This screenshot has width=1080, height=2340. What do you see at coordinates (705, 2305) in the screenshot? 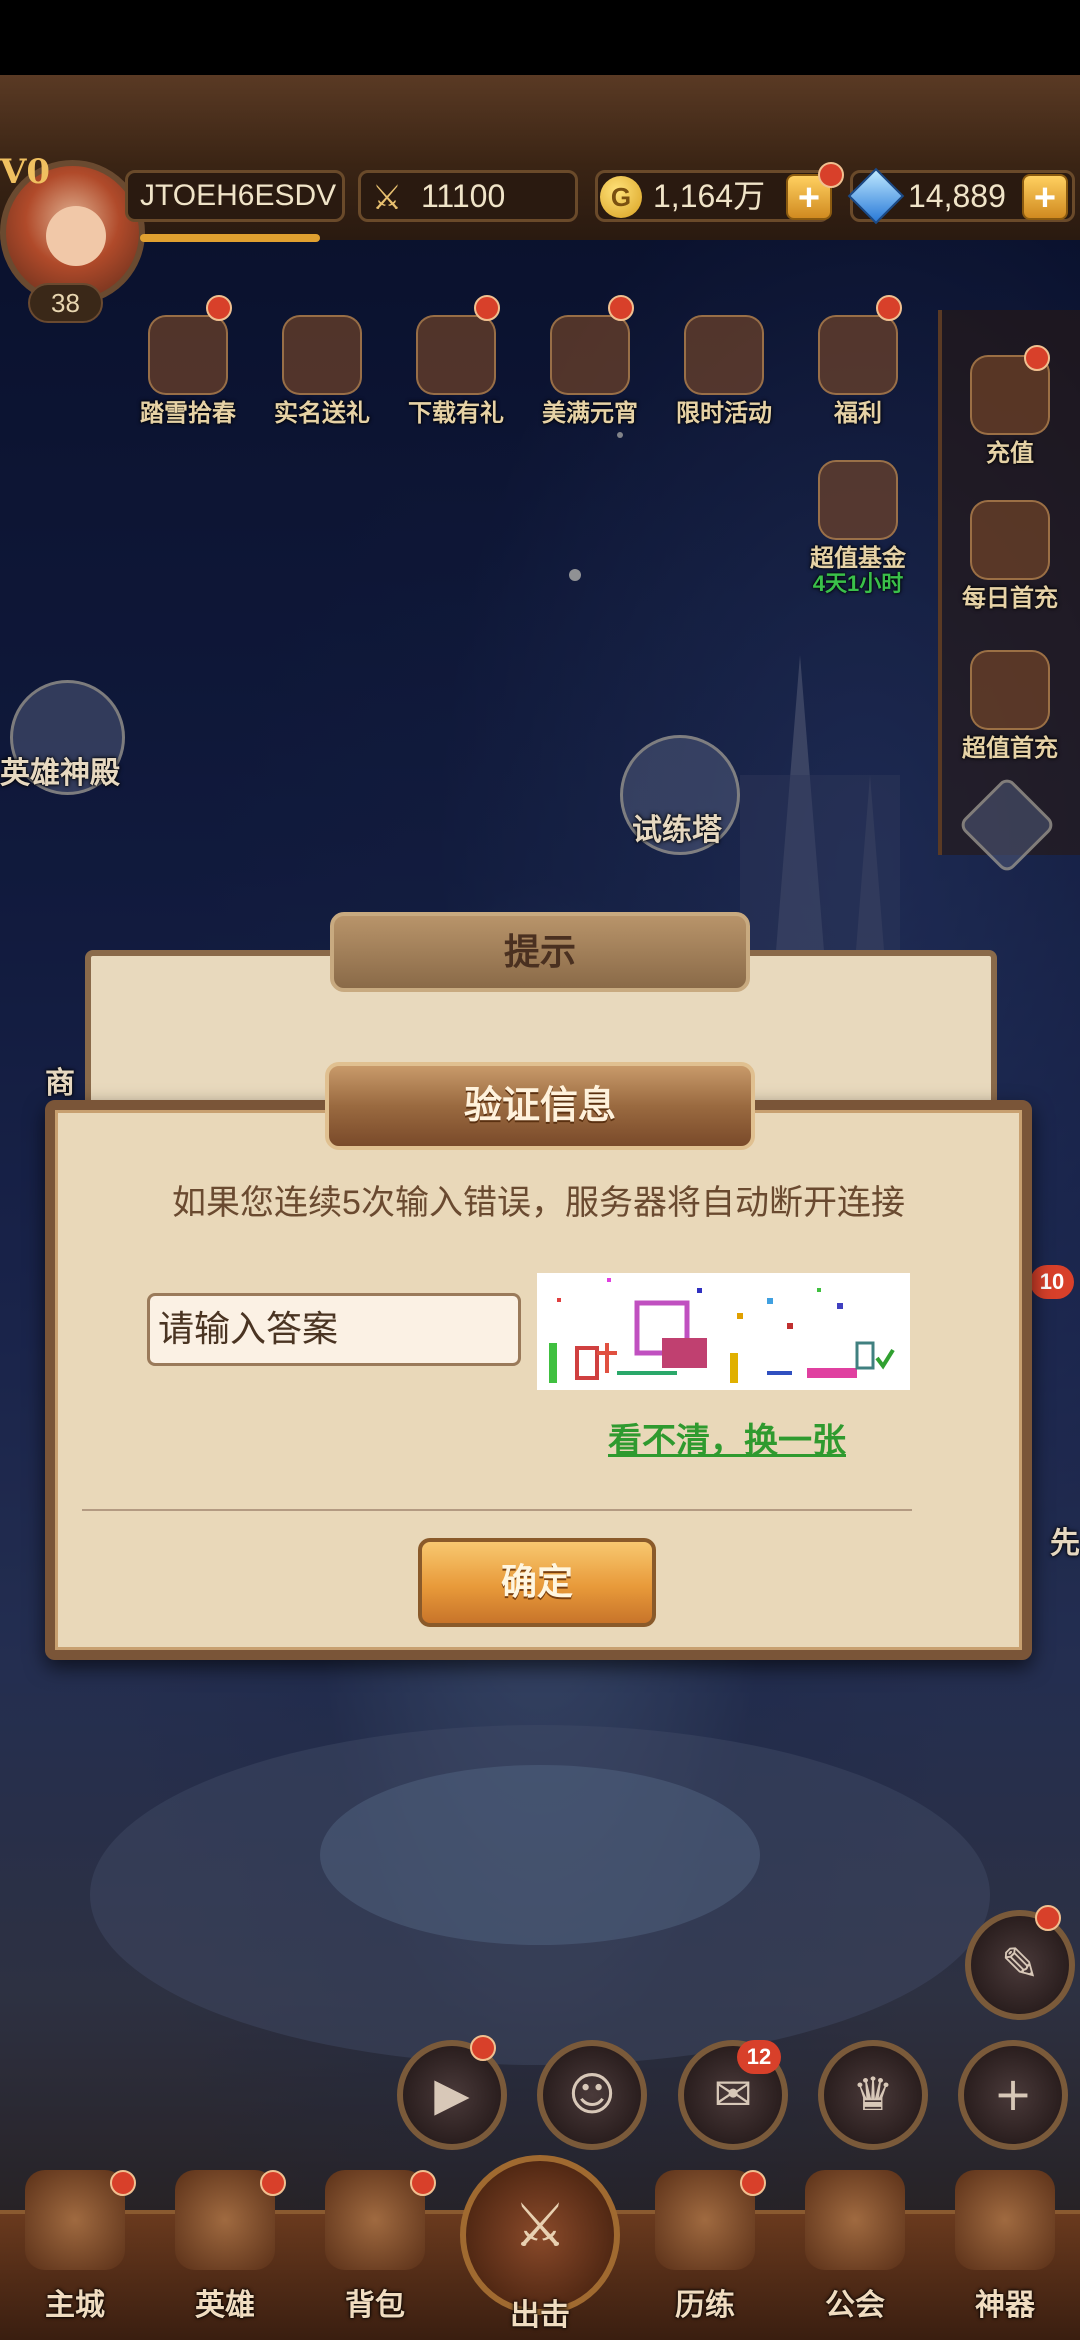
I see `nav-label: 历练` at bounding box center [705, 2305].